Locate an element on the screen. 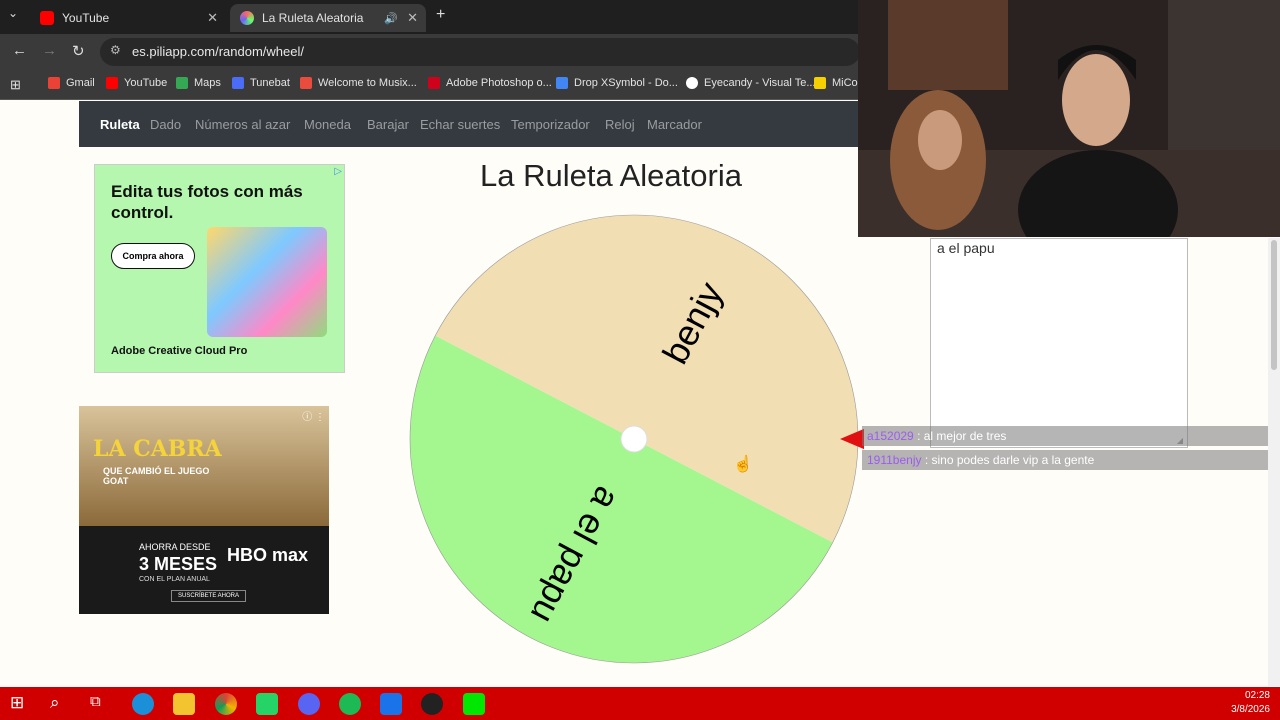 The width and height of the screenshot is (1280, 720). nav-moneda: Moneda is located at coordinates (327, 124).